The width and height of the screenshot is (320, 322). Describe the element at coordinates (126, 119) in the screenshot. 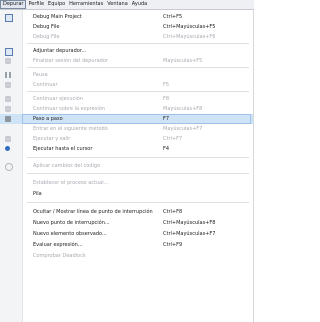

I see `menu-item-step-into: Paso a paso F7` at that location.